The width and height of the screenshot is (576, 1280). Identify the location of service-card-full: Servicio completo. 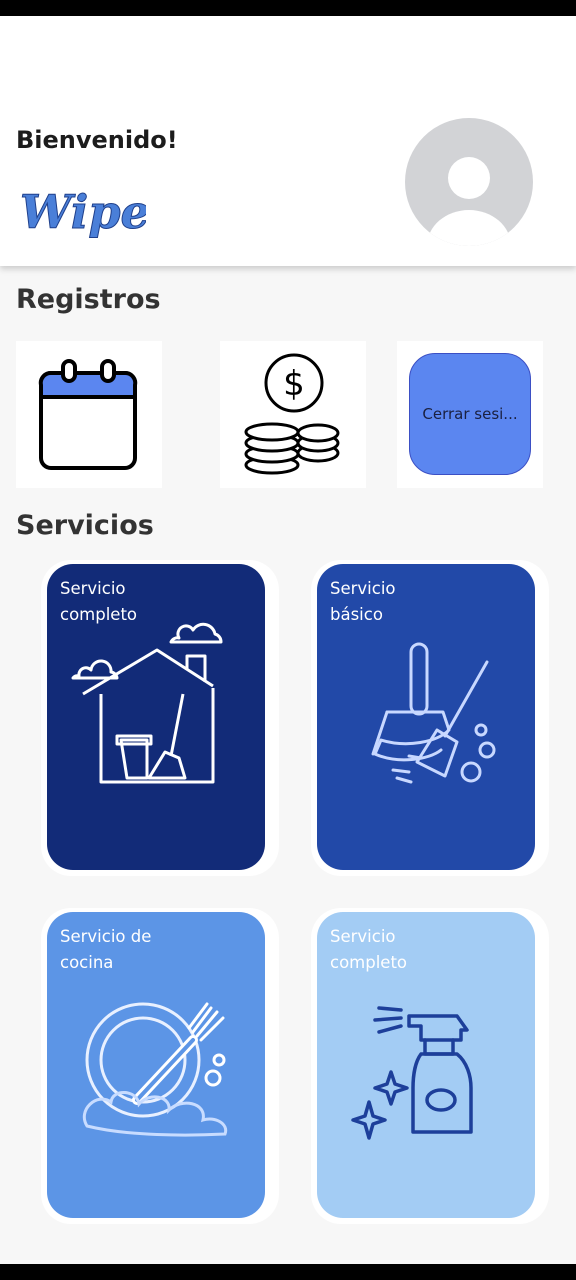
(156, 717).